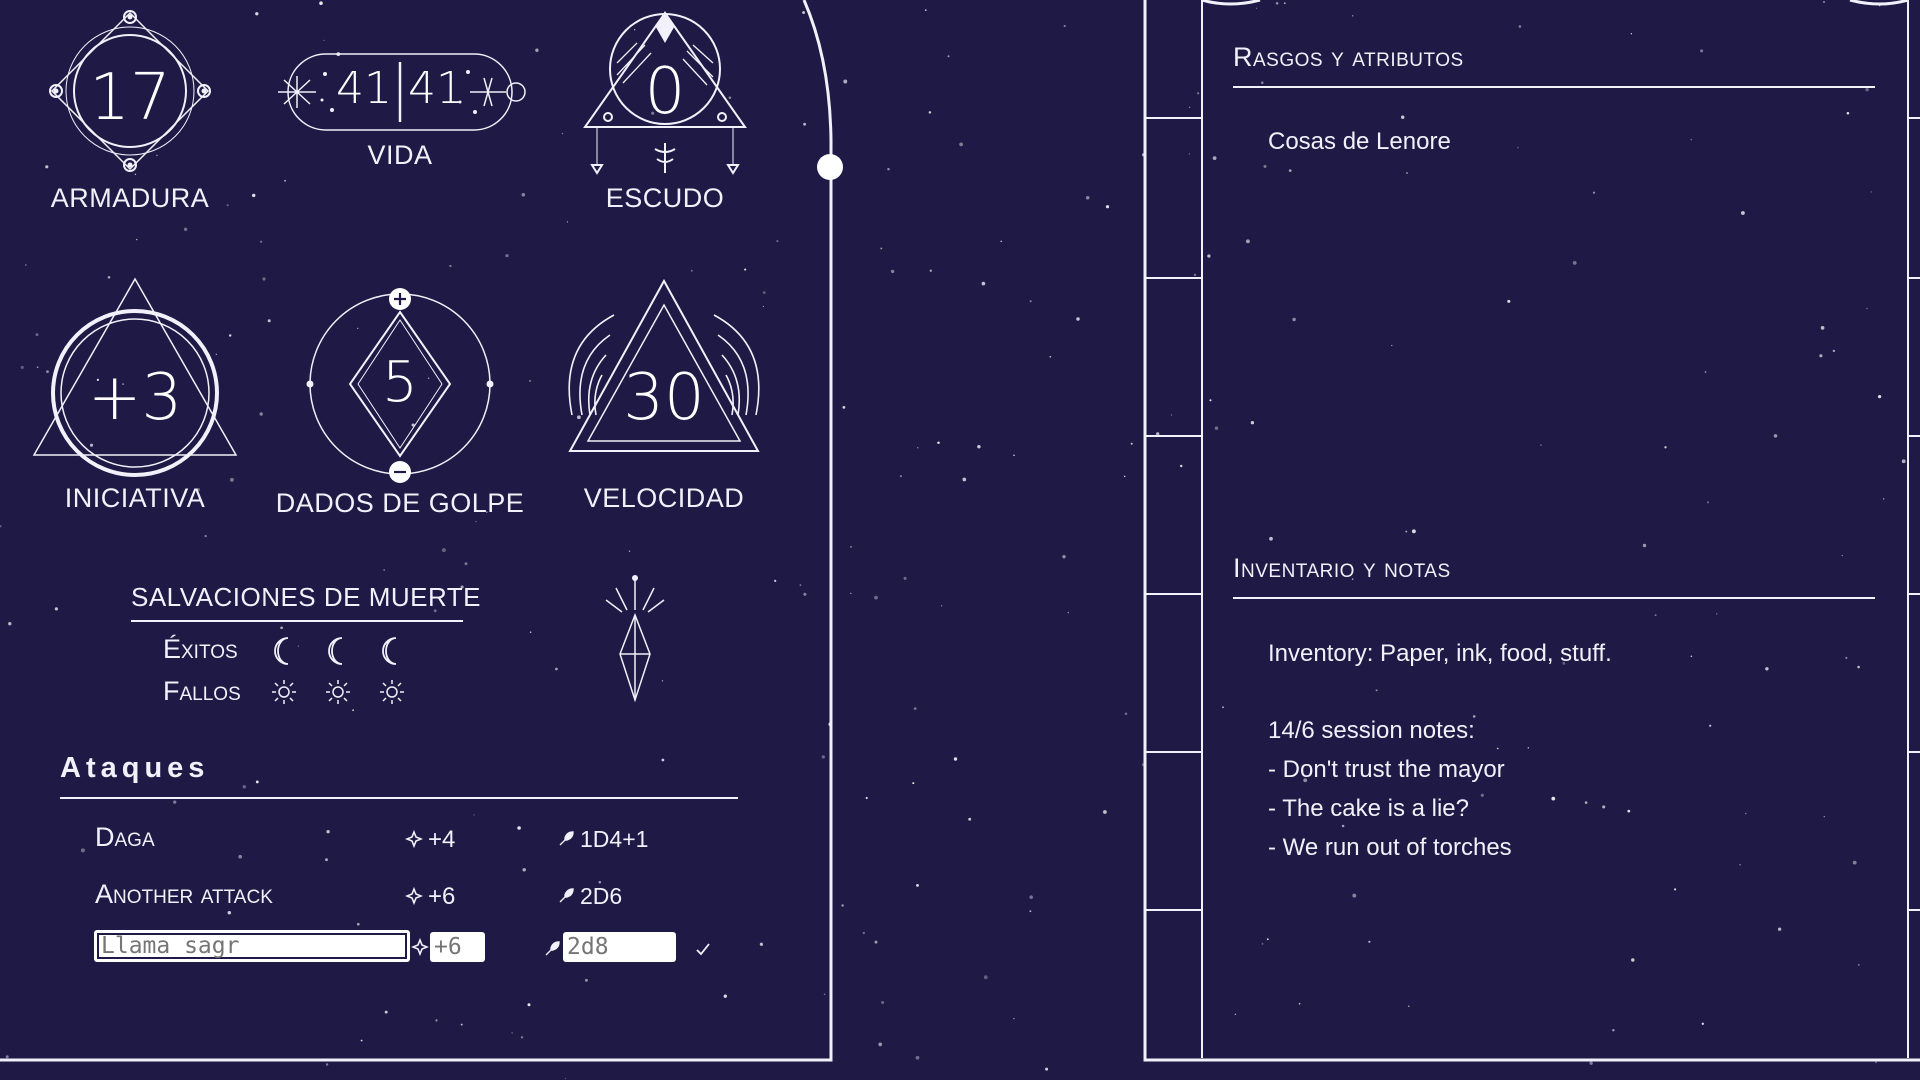 The width and height of the screenshot is (1920, 1080). I want to click on health-frame-icon, so click(402, 92).